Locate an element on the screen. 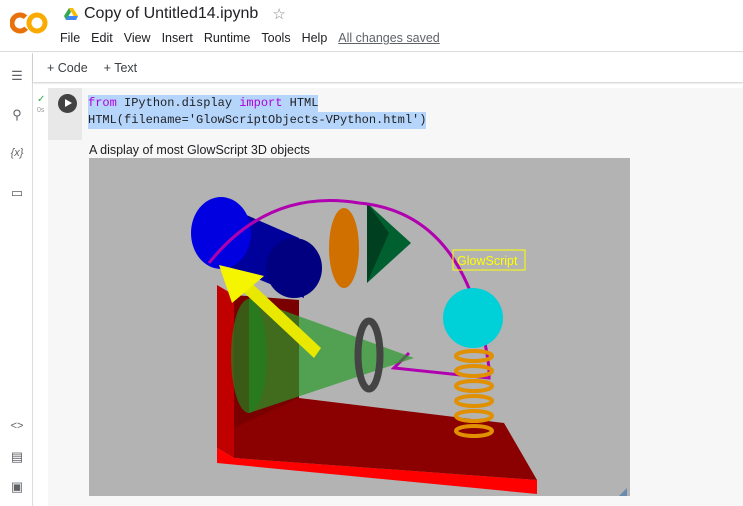  success-check-icon: ✓ is located at coordinates (41, 99).